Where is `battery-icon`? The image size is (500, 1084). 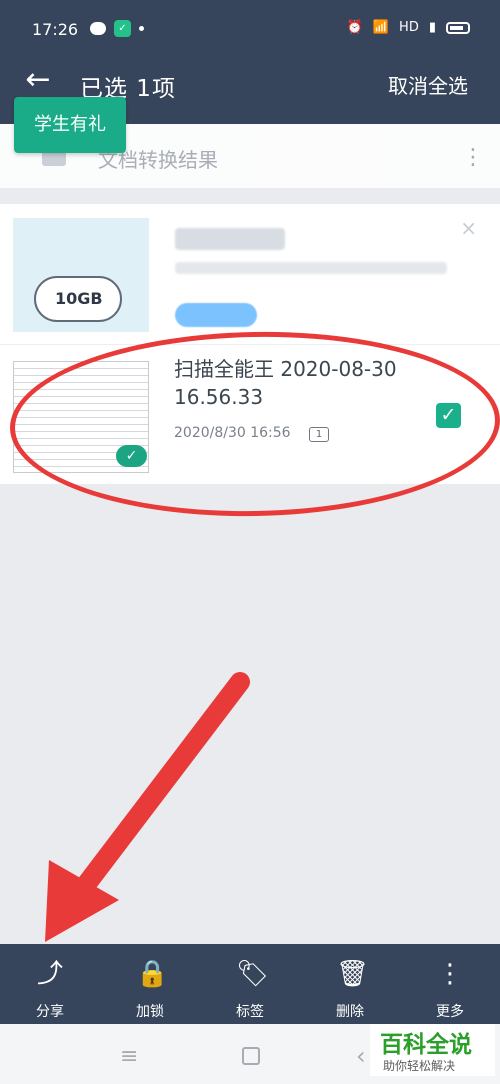 battery-icon is located at coordinates (458, 27).